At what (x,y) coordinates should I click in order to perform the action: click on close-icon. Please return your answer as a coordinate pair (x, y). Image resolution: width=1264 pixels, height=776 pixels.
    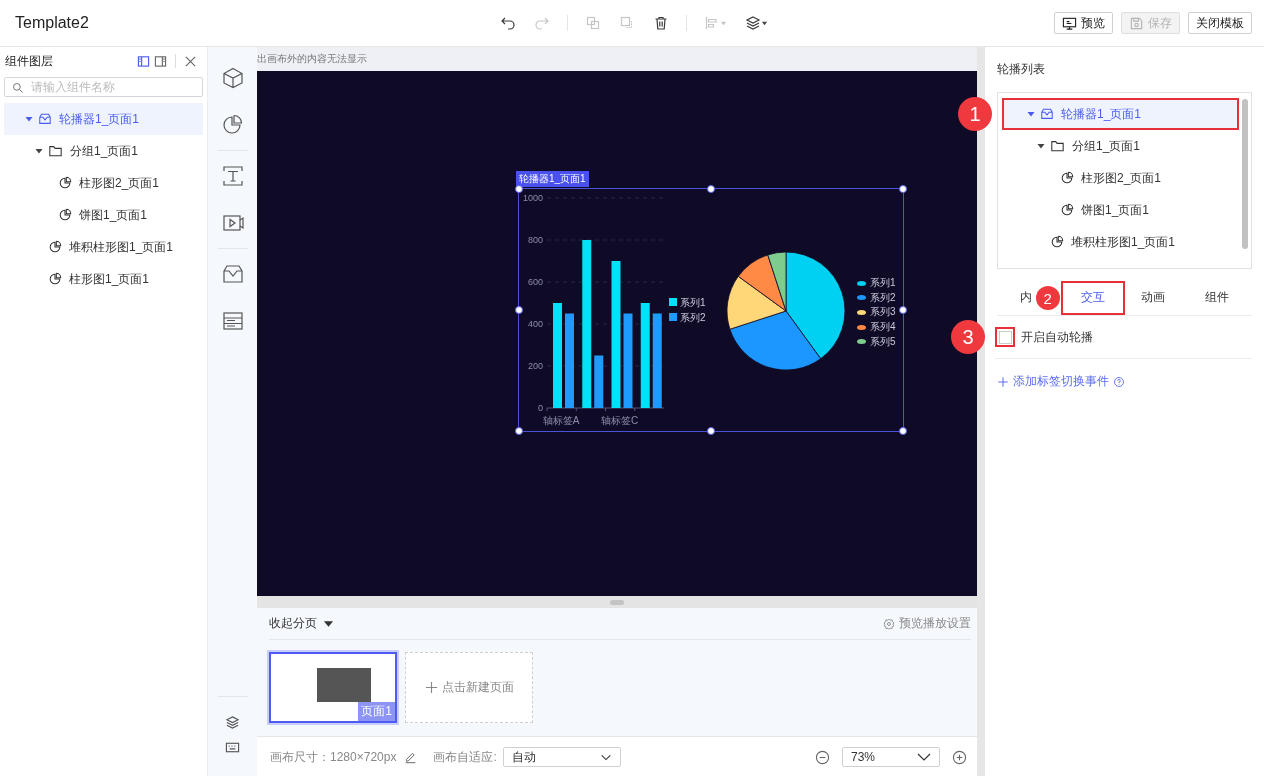
    Looking at the image, I should click on (190, 61).